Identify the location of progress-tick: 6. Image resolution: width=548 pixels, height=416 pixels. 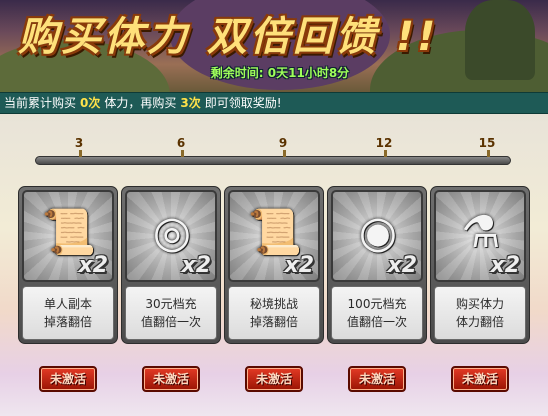
(181, 143).